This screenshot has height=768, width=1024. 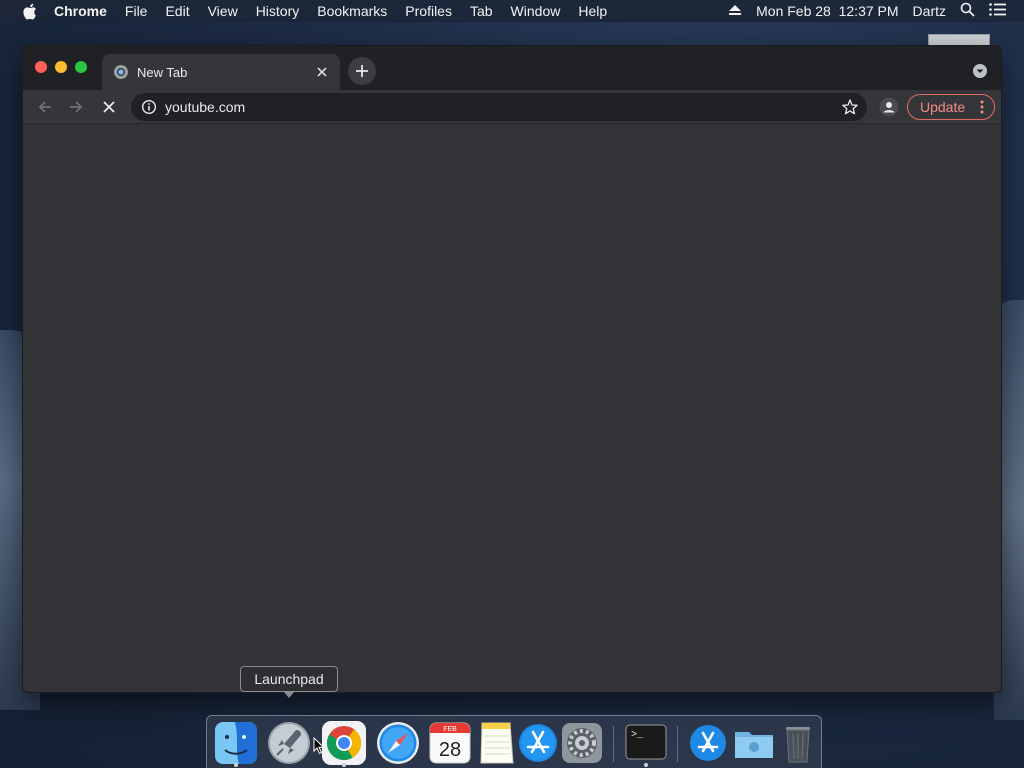 What do you see at coordinates (76, 107) in the screenshot?
I see `forward-arrow-icon` at bounding box center [76, 107].